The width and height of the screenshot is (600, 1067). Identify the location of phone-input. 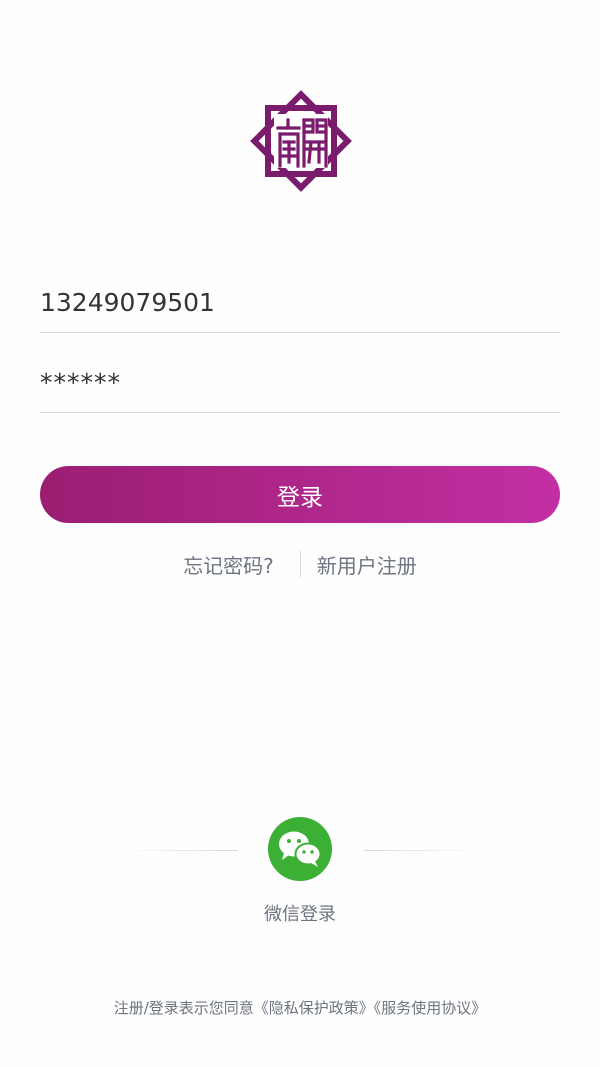
(300, 302).